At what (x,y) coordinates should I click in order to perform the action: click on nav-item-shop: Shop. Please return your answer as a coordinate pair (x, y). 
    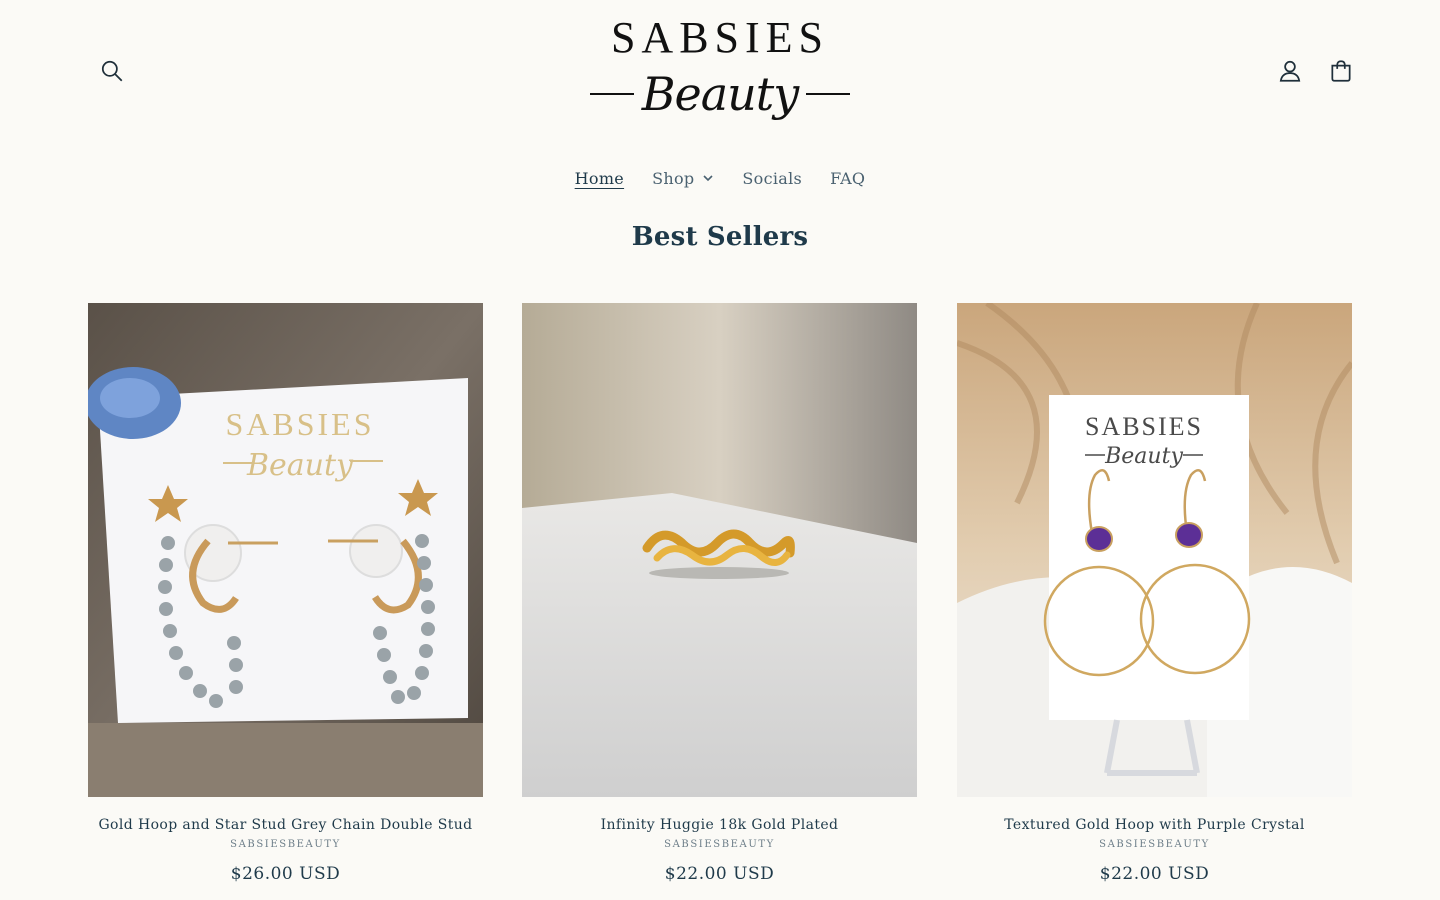
    Looking at the image, I should click on (683, 178).